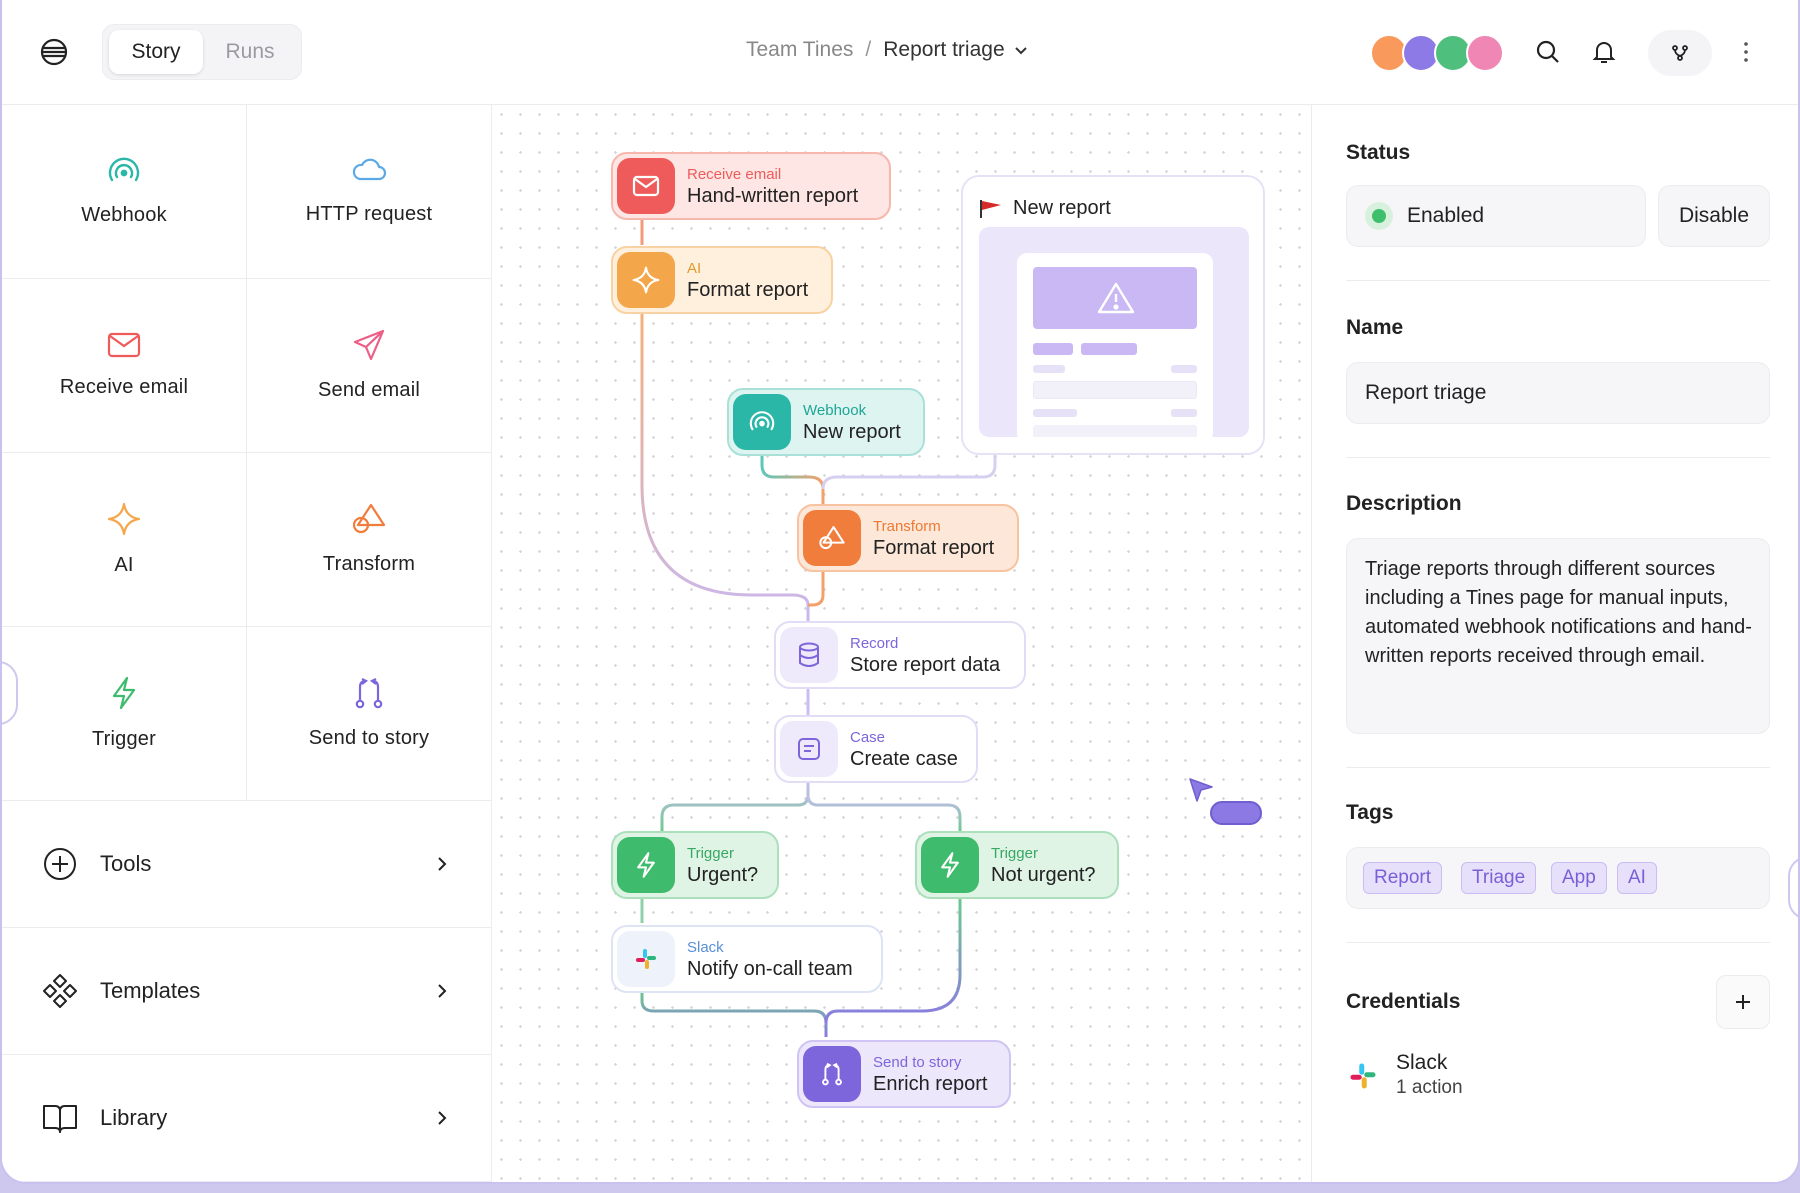 The height and width of the screenshot is (1193, 1800). Describe the element at coordinates (124, 215) in the screenshot. I see `tile-label: Webhook` at that location.